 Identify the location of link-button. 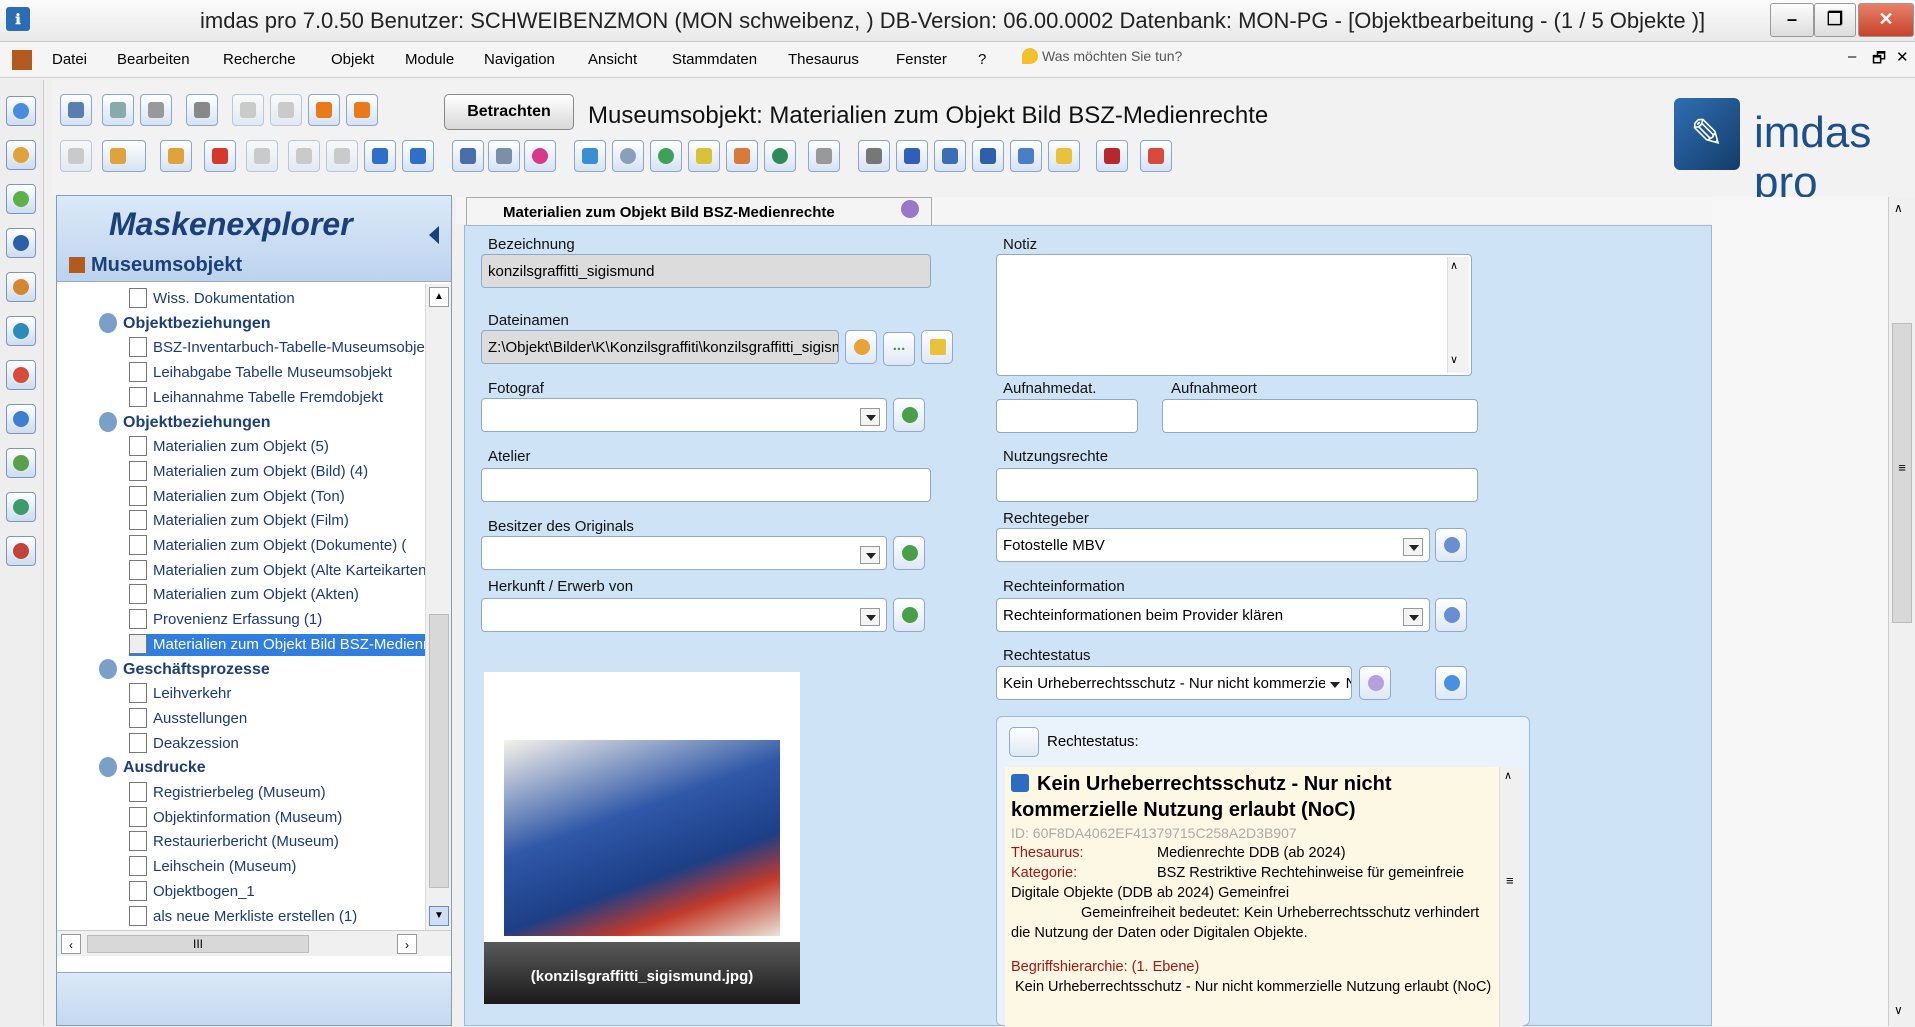
(824, 156).